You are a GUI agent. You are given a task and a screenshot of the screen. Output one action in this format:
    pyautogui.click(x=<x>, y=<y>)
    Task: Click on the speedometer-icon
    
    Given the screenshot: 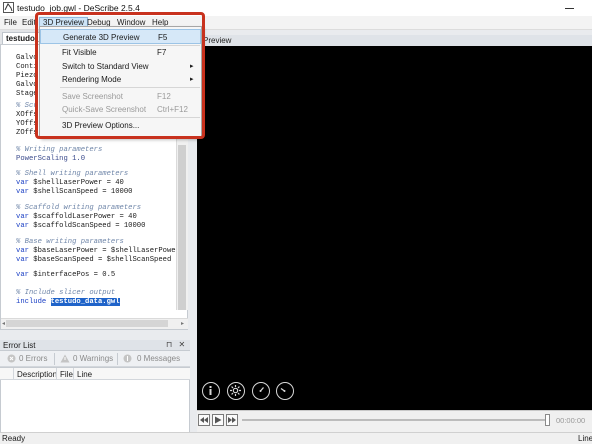 What is the action you would take?
    pyautogui.click(x=261, y=391)
    